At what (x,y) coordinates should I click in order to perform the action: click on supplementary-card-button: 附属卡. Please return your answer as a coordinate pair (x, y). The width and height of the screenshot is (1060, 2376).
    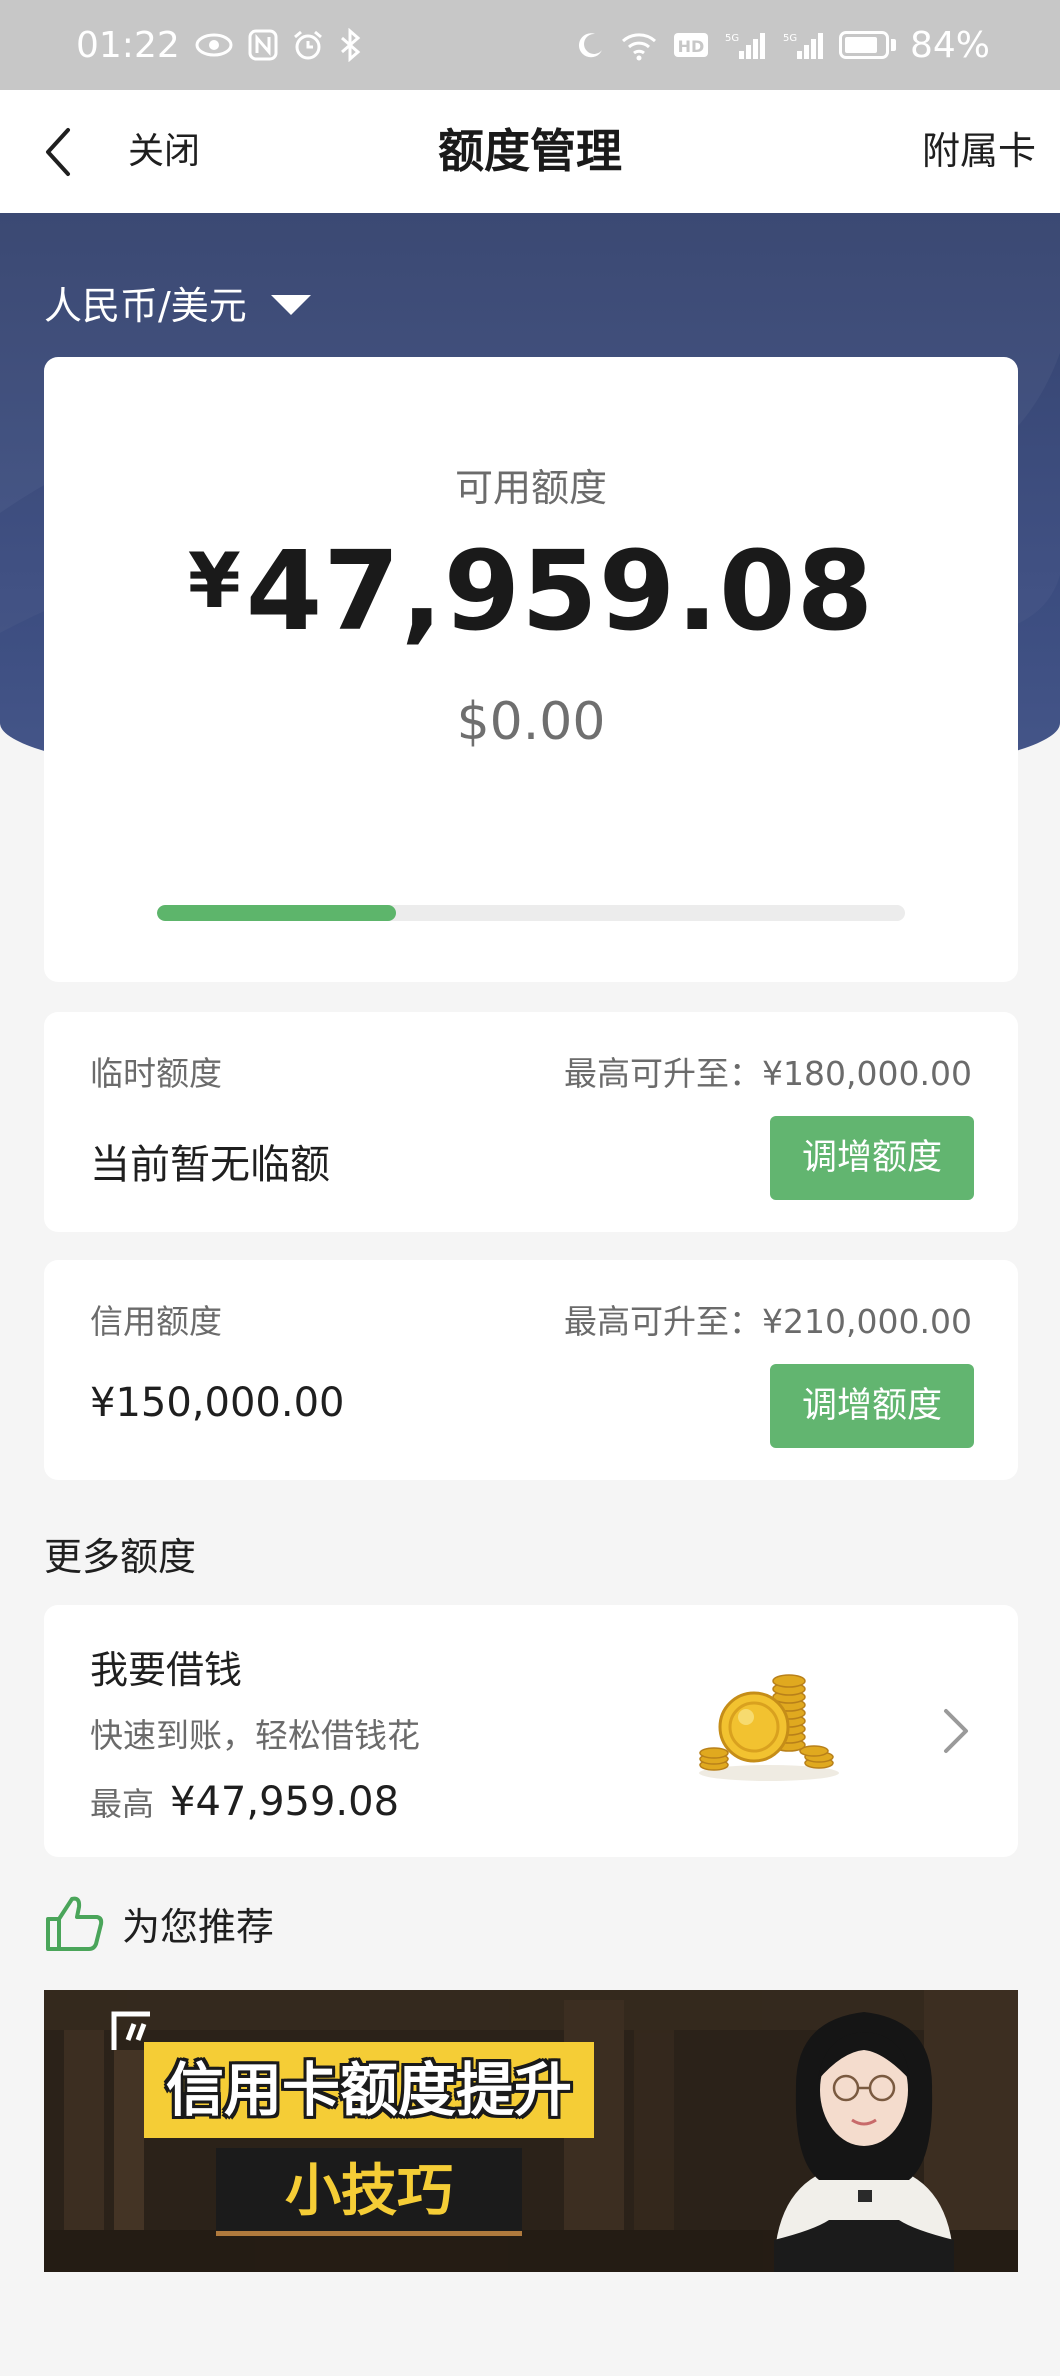
    Looking at the image, I should click on (979, 151).